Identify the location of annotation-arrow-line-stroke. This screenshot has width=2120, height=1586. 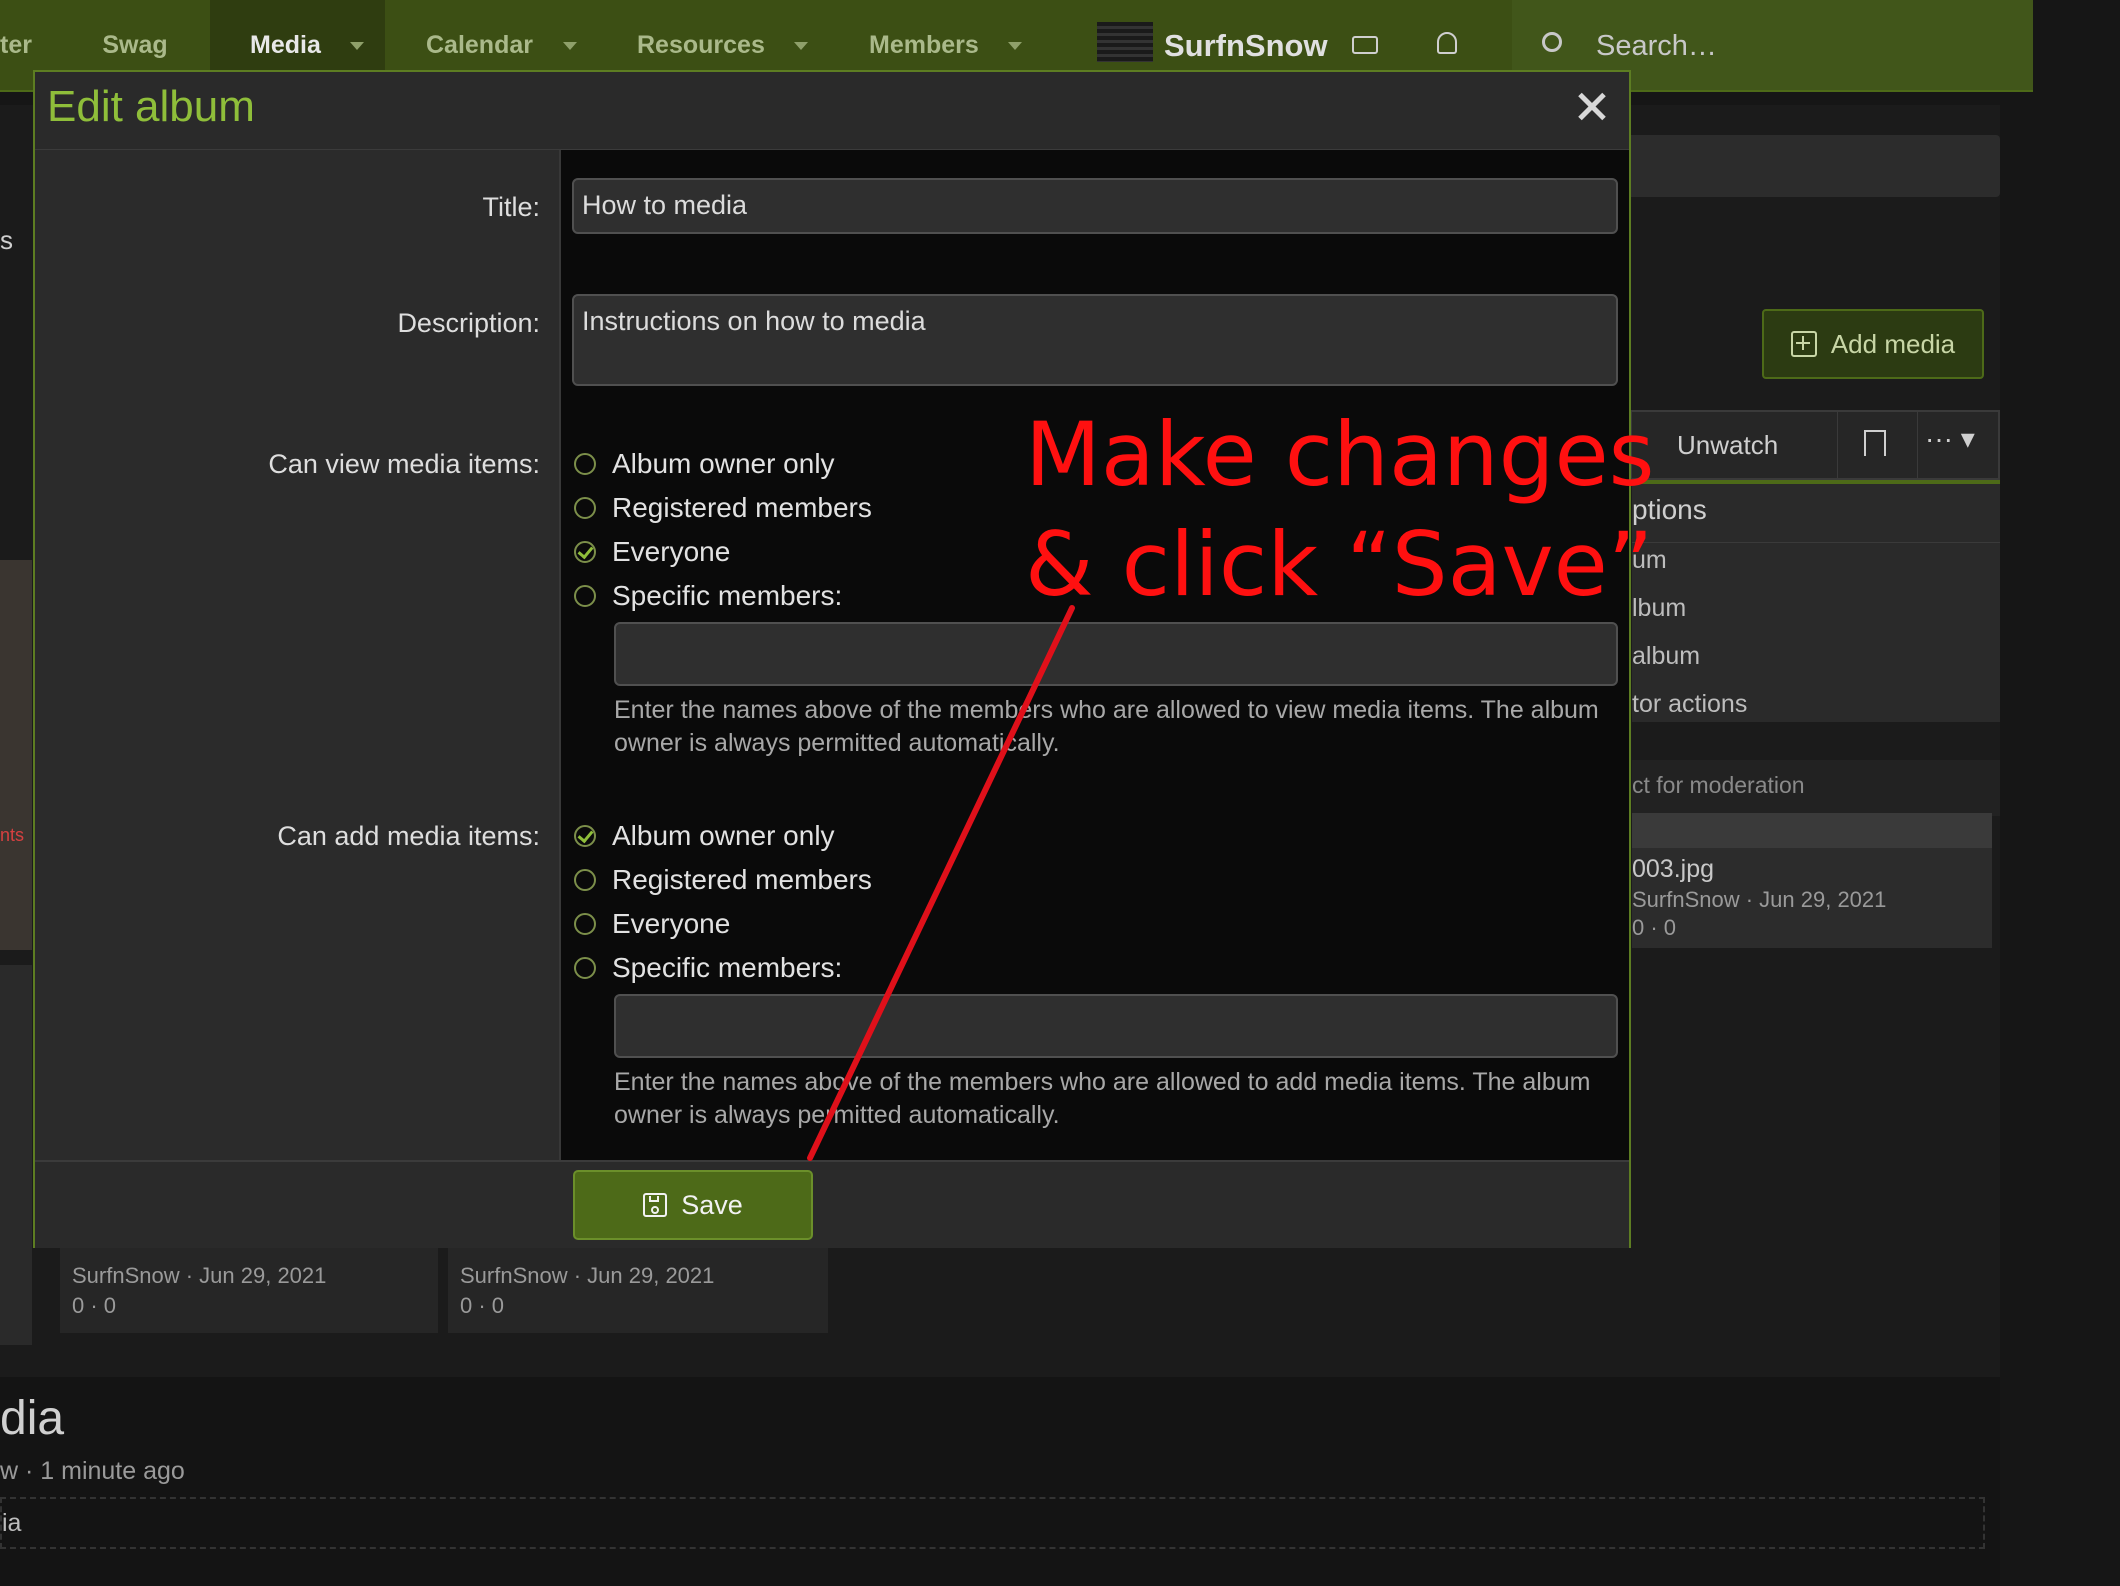
(941, 883).